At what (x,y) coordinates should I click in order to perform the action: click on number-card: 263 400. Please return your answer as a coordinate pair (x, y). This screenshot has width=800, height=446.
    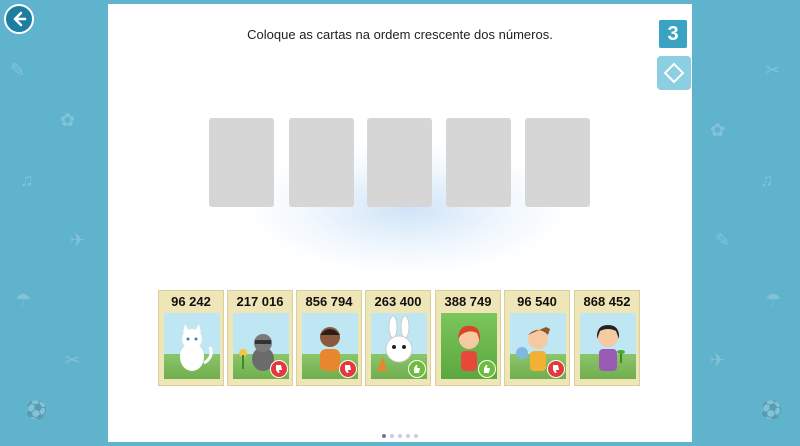
    Looking at the image, I should click on (398, 338).